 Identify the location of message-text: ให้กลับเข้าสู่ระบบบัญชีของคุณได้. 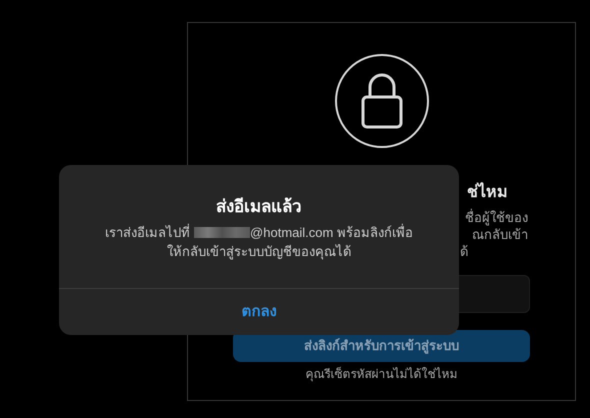
(258, 252).